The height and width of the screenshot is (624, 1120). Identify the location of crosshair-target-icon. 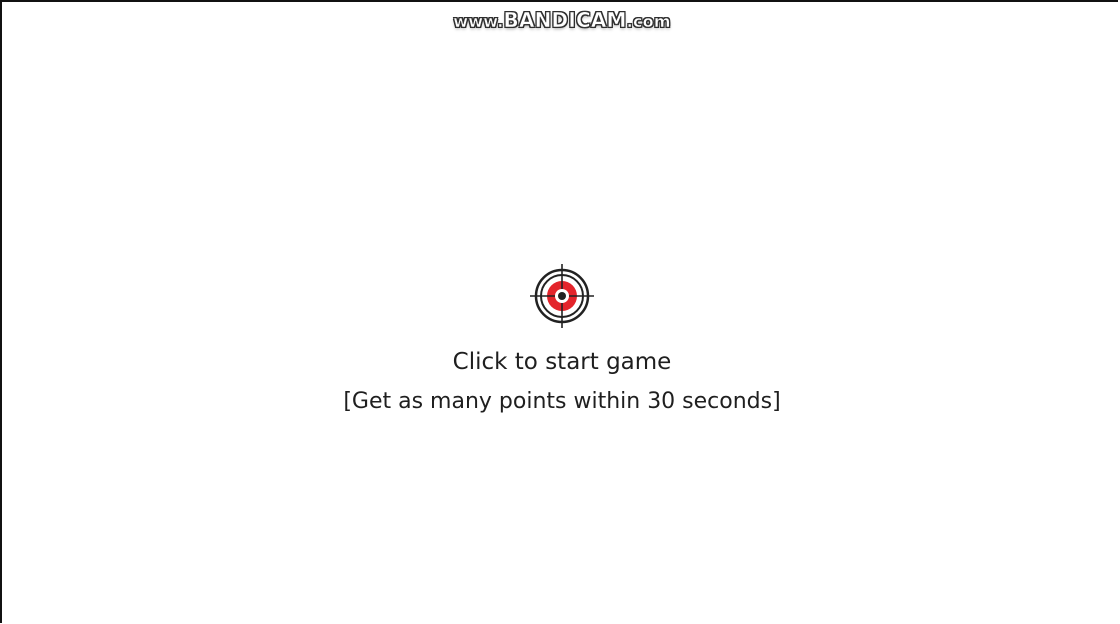
(562, 296).